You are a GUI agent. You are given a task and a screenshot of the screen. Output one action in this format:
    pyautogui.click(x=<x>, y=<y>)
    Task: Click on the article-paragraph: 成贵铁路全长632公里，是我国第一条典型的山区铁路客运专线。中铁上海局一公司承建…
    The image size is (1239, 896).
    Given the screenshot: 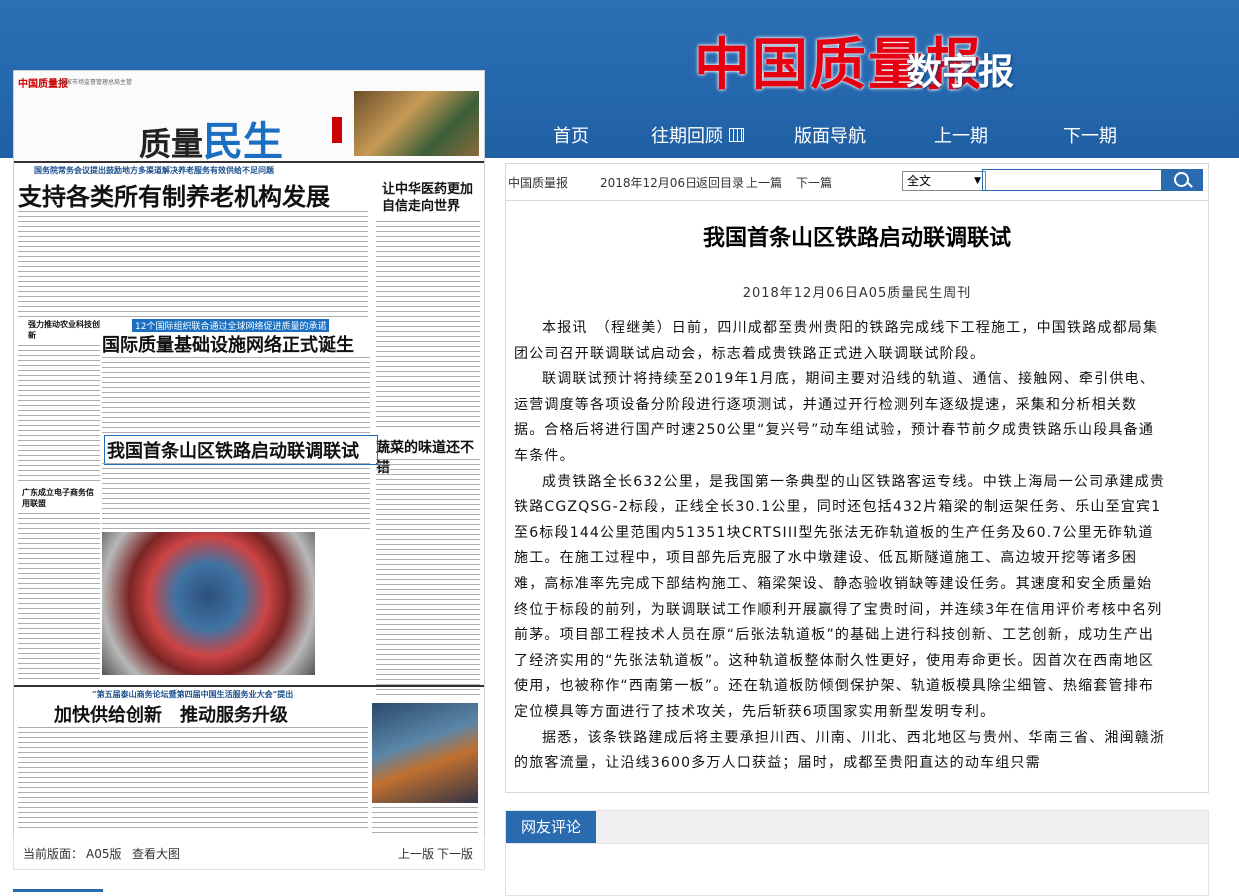 What is the action you would take?
    pyautogui.click(x=840, y=596)
    